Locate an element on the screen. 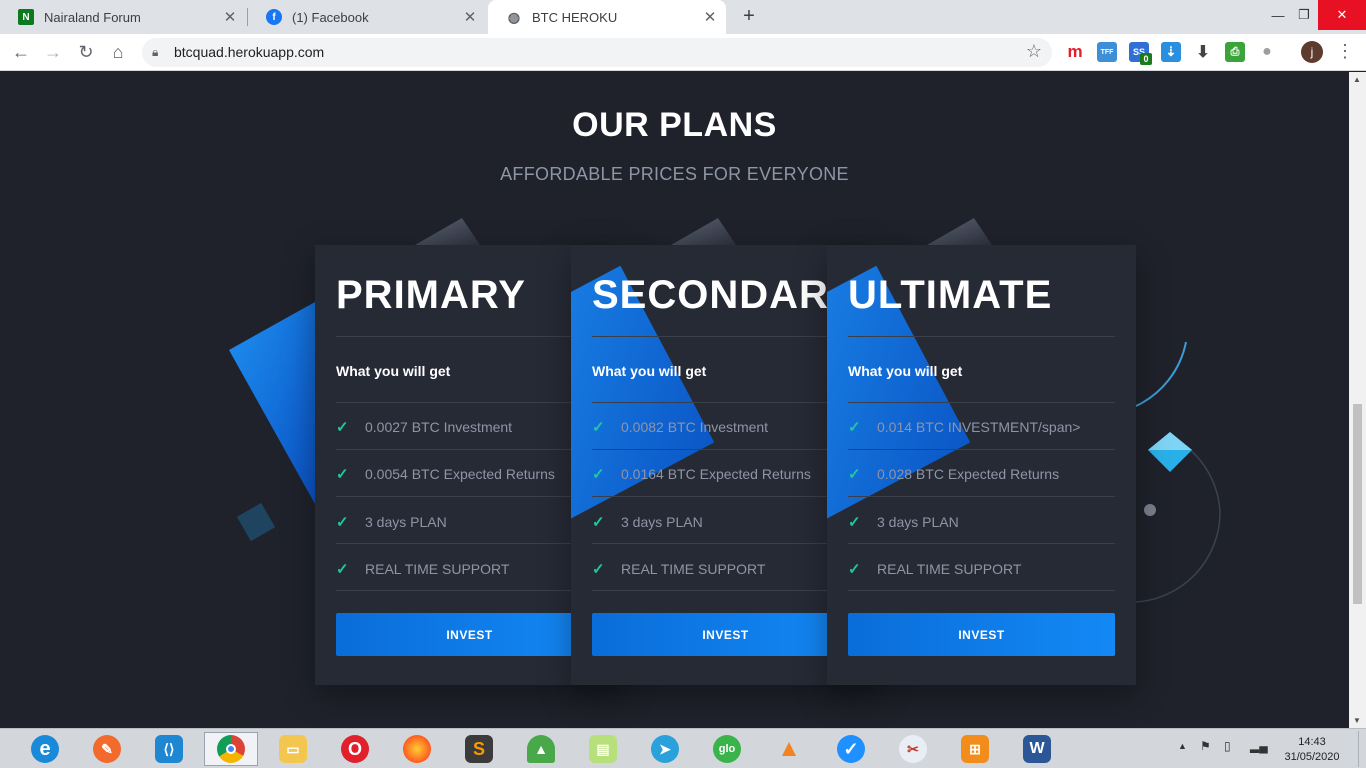  vertical-scrollbar: ▲ ▼ is located at coordinates (1357, 400).